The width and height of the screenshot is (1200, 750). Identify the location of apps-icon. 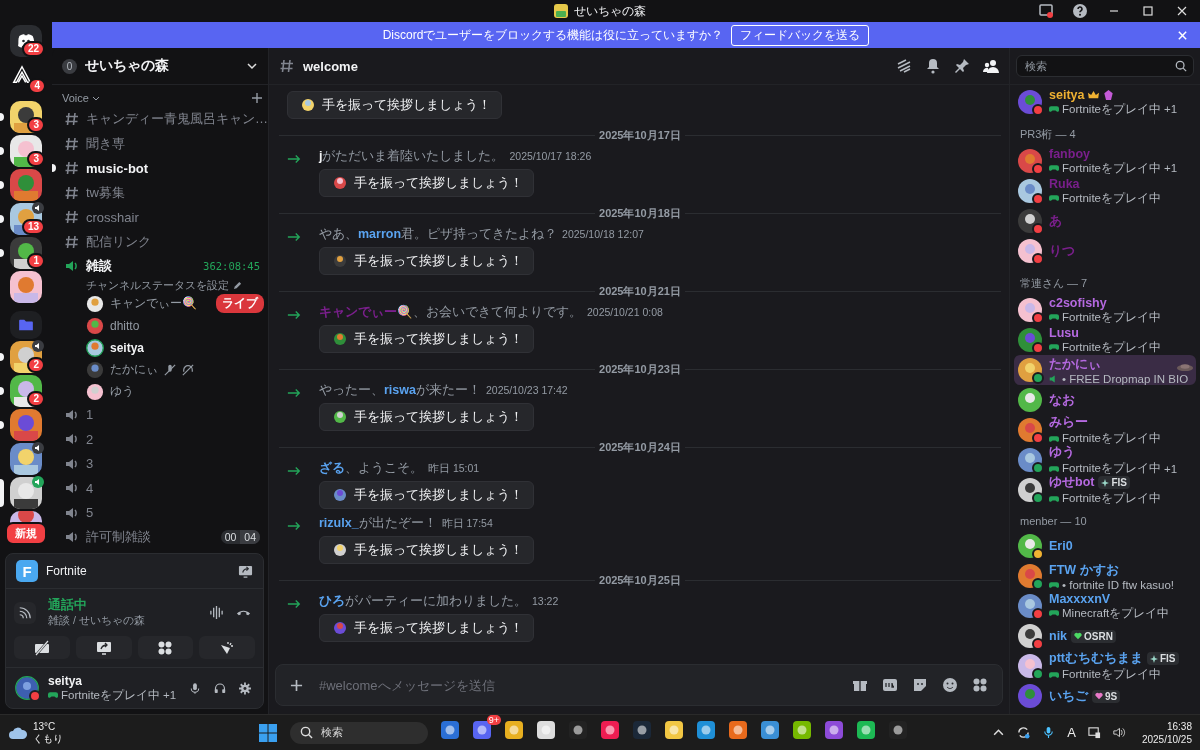
(980, 685).